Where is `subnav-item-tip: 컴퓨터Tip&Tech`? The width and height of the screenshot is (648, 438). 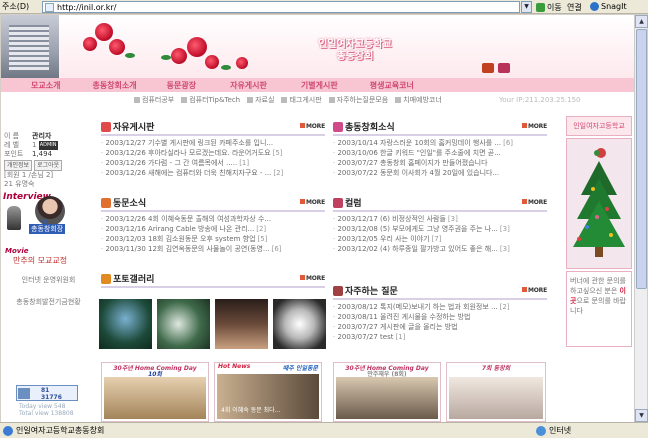 subnav-item-tip: 컴퓨터Tip&Tech is located at coordinates (210, 100).